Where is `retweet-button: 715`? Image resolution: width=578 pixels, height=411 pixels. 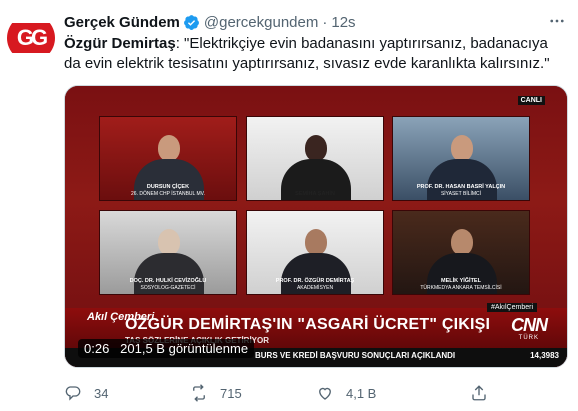 retweet-button: 715 is located at coordinates (216, 393).